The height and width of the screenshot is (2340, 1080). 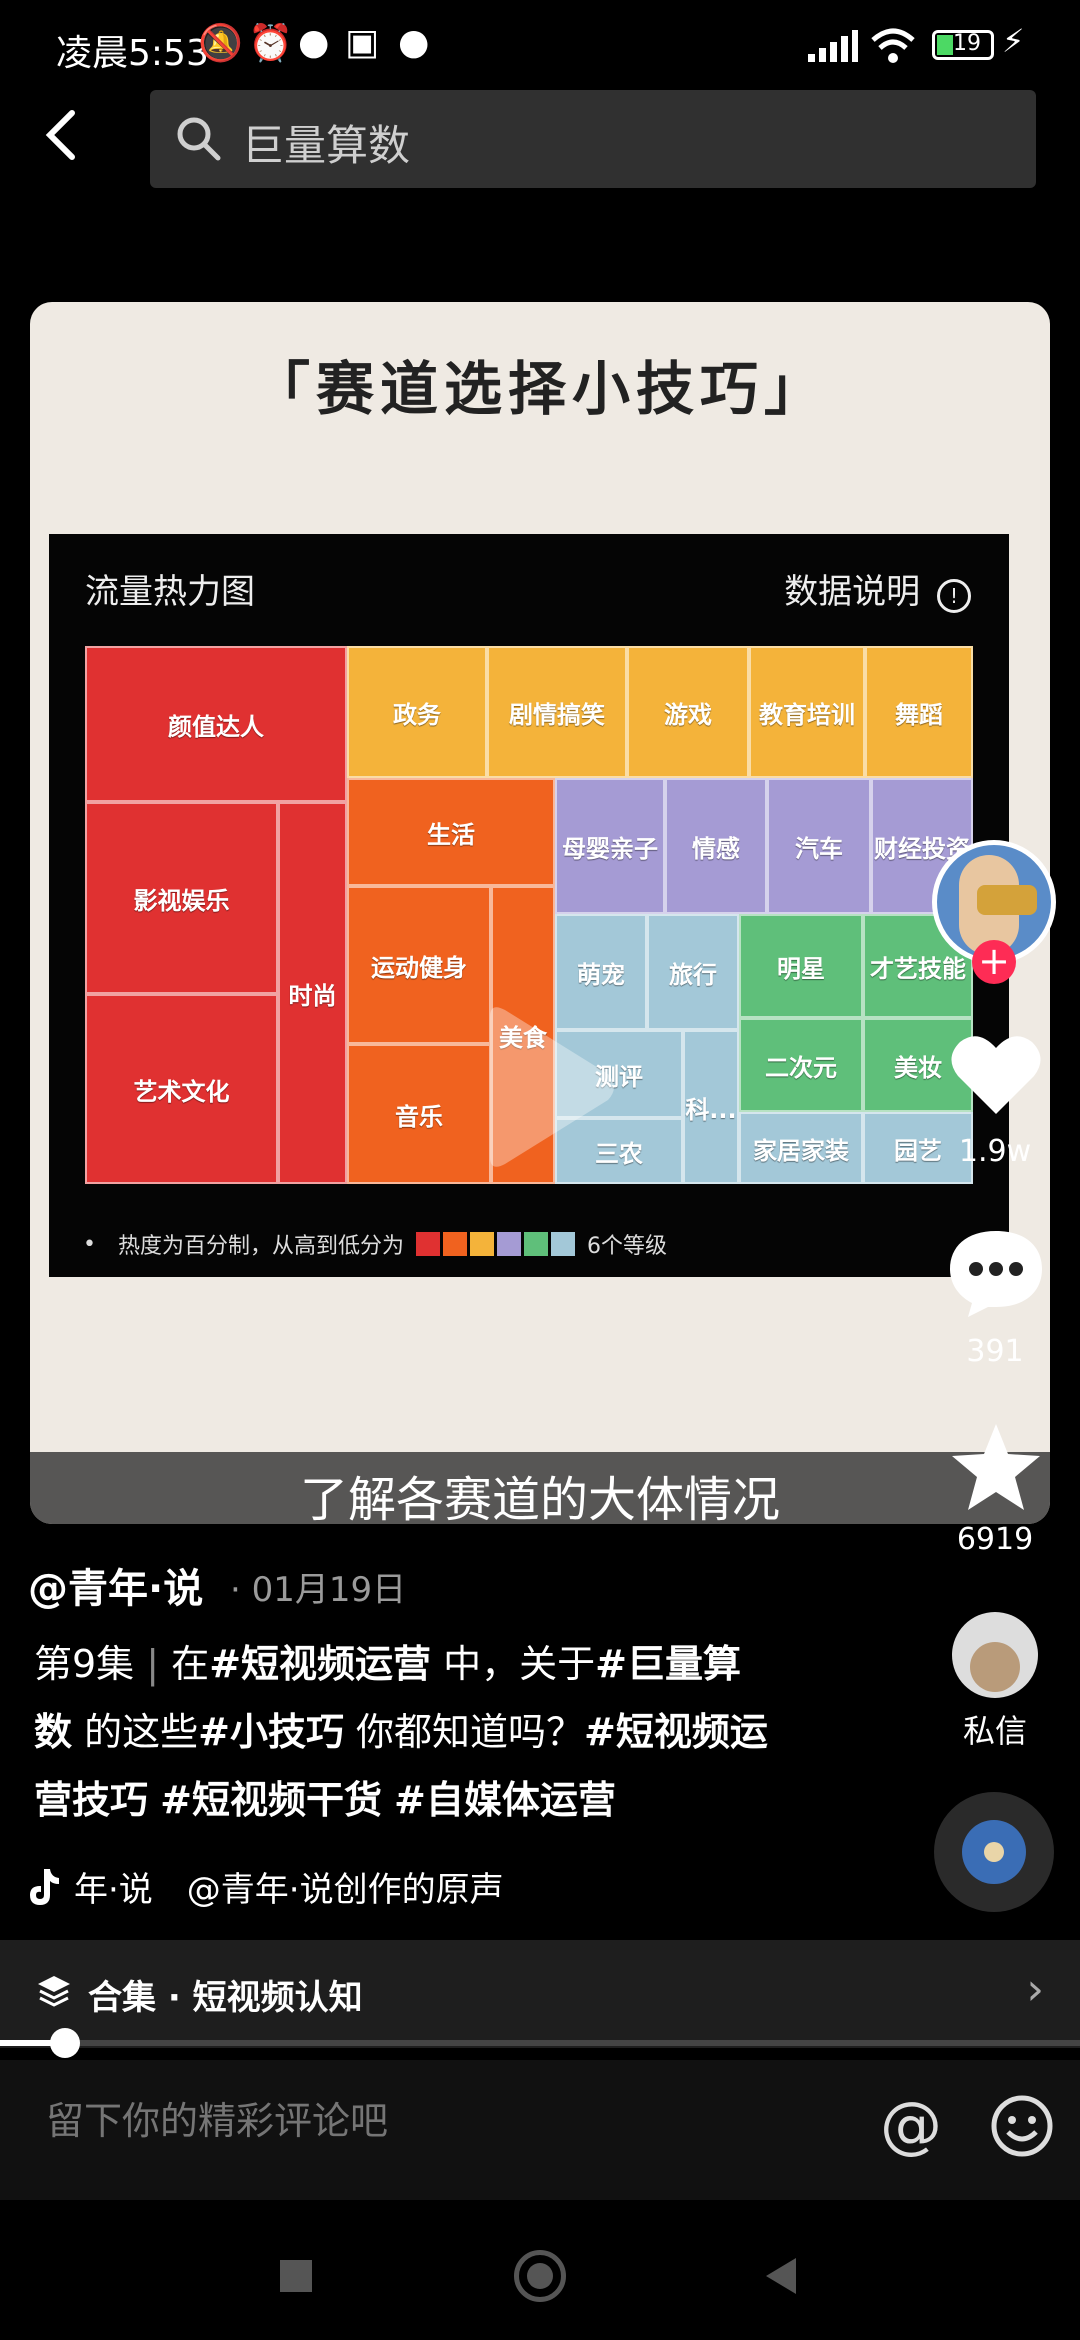 I want to click on post-date: · 01月19日, so click(x=318, y=1590).